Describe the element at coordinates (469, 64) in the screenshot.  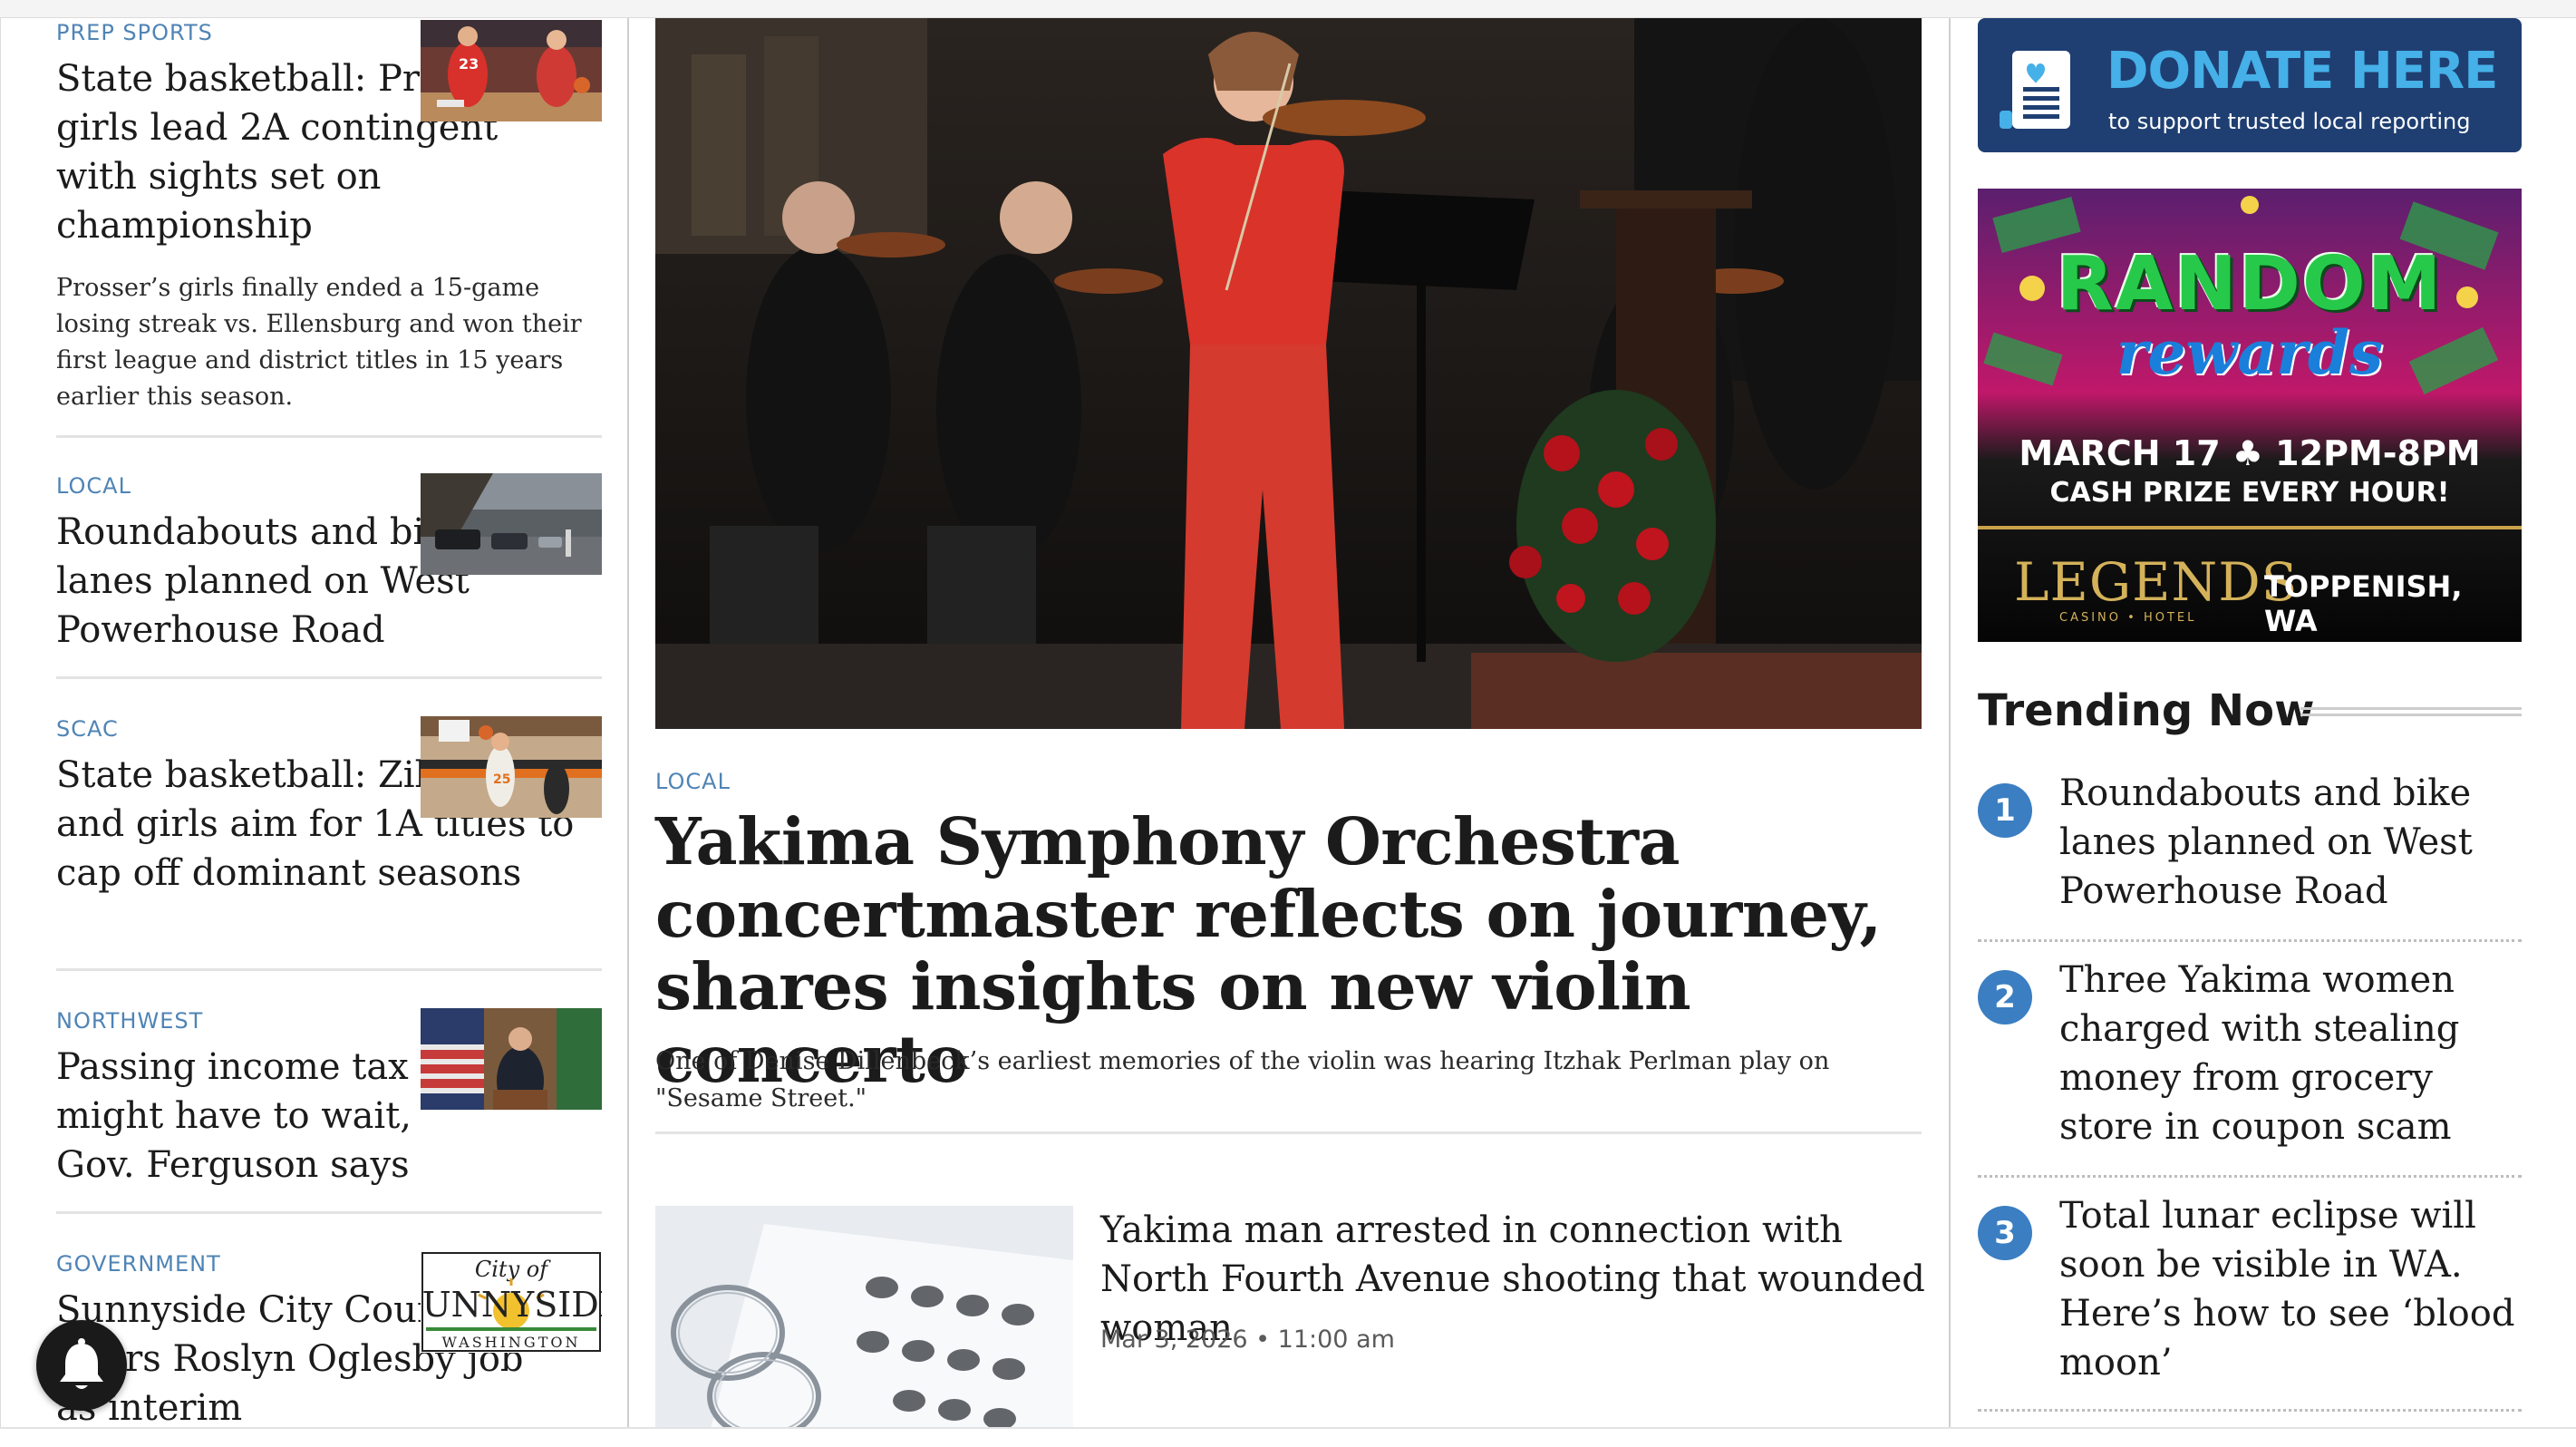
I see `svg-text: 23` at that location.